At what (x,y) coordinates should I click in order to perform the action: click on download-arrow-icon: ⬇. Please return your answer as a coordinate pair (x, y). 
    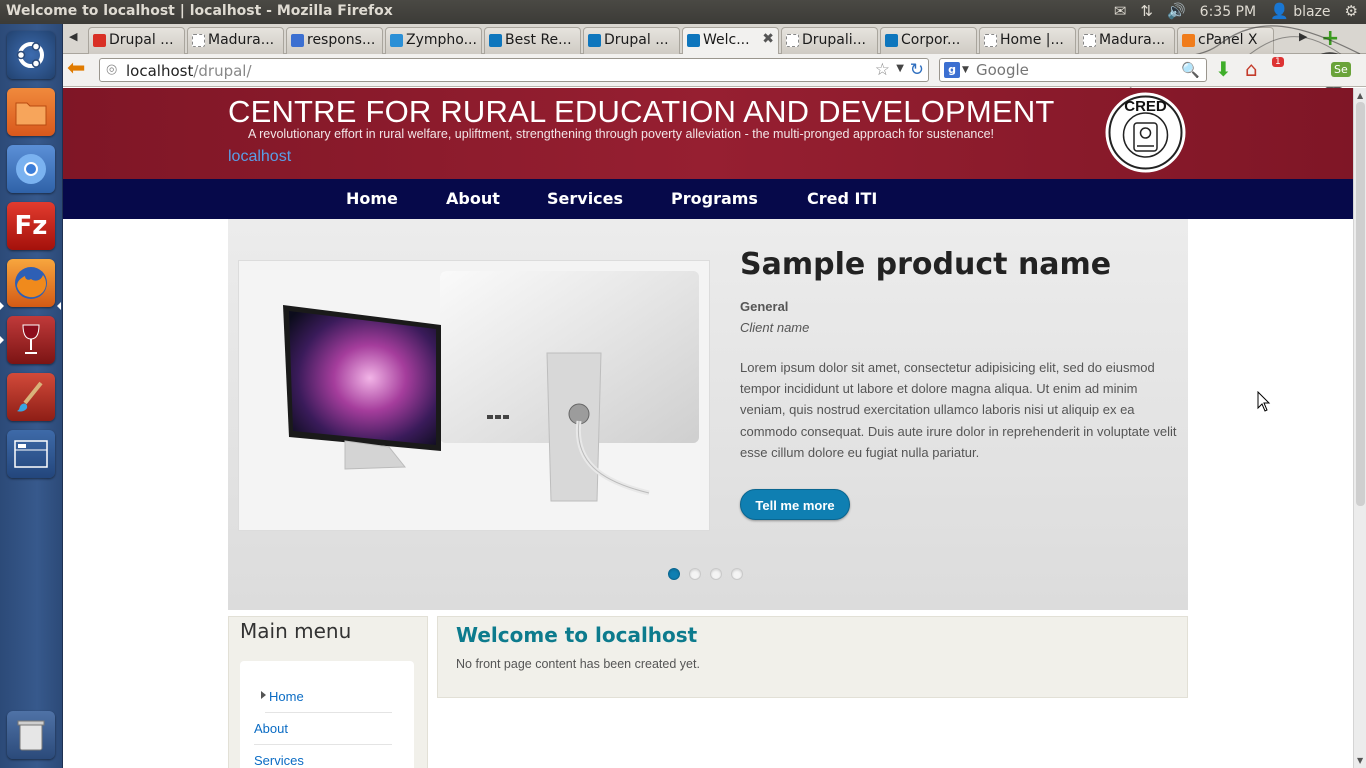
    Looking at the image, I should click on (1223, 69).